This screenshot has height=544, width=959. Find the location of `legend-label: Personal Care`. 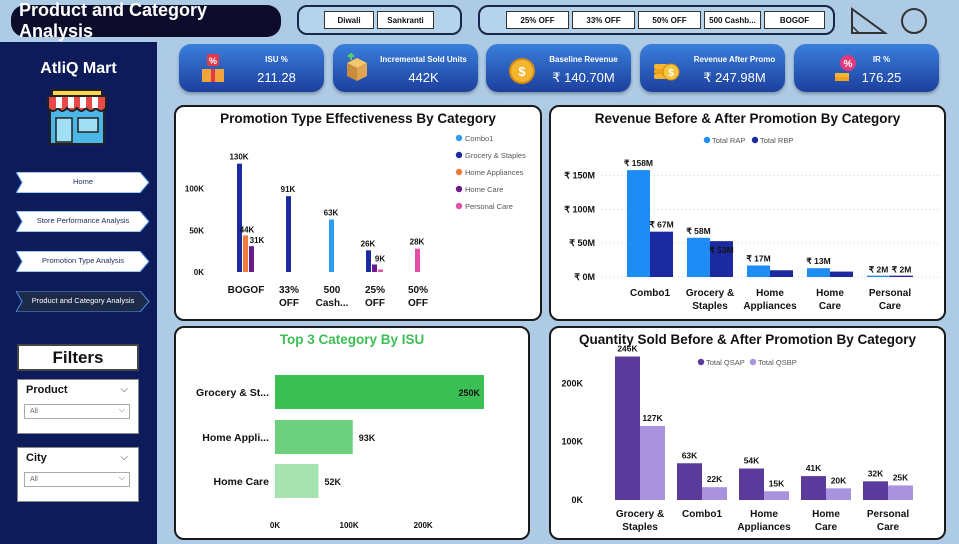

legend-label: Personal Care is located at coordinates (489, 206).